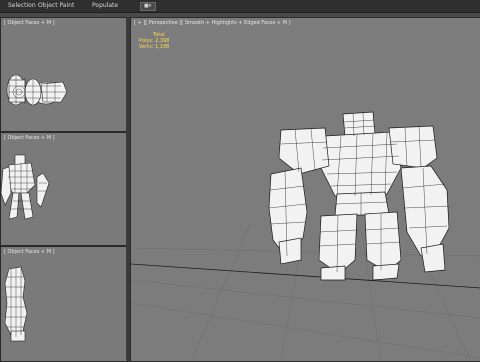 The height and width of the screenshot is (362, 480). Describe the element at coordinates (22, 6) in the screenshot. I see `tab-selection: Selection` at that location.